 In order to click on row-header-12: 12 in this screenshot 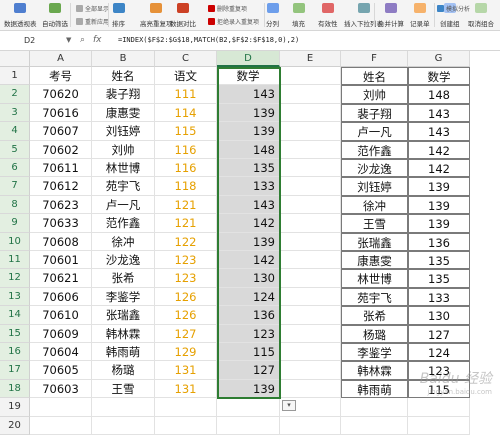, I will do `click(15, 278)`.